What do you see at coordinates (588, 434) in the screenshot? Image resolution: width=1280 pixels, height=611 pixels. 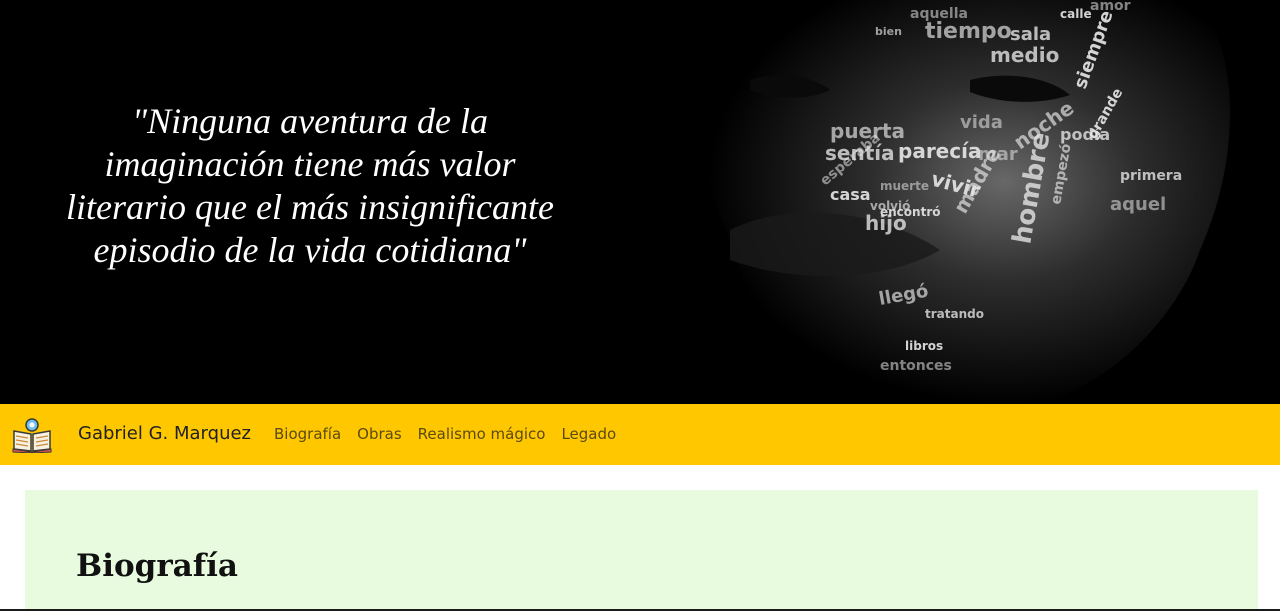 I see `nav-link-legado: Legado` at bounding box center [588, 434].